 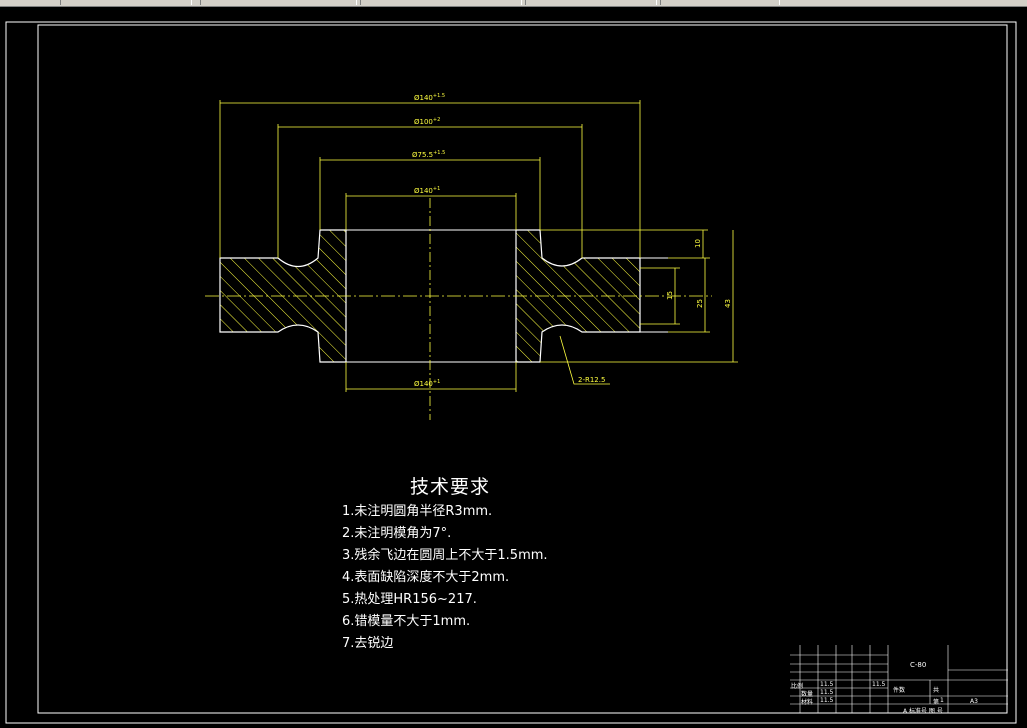 I want to click on dim-label-v15: 15, so click(x=670, y=295).